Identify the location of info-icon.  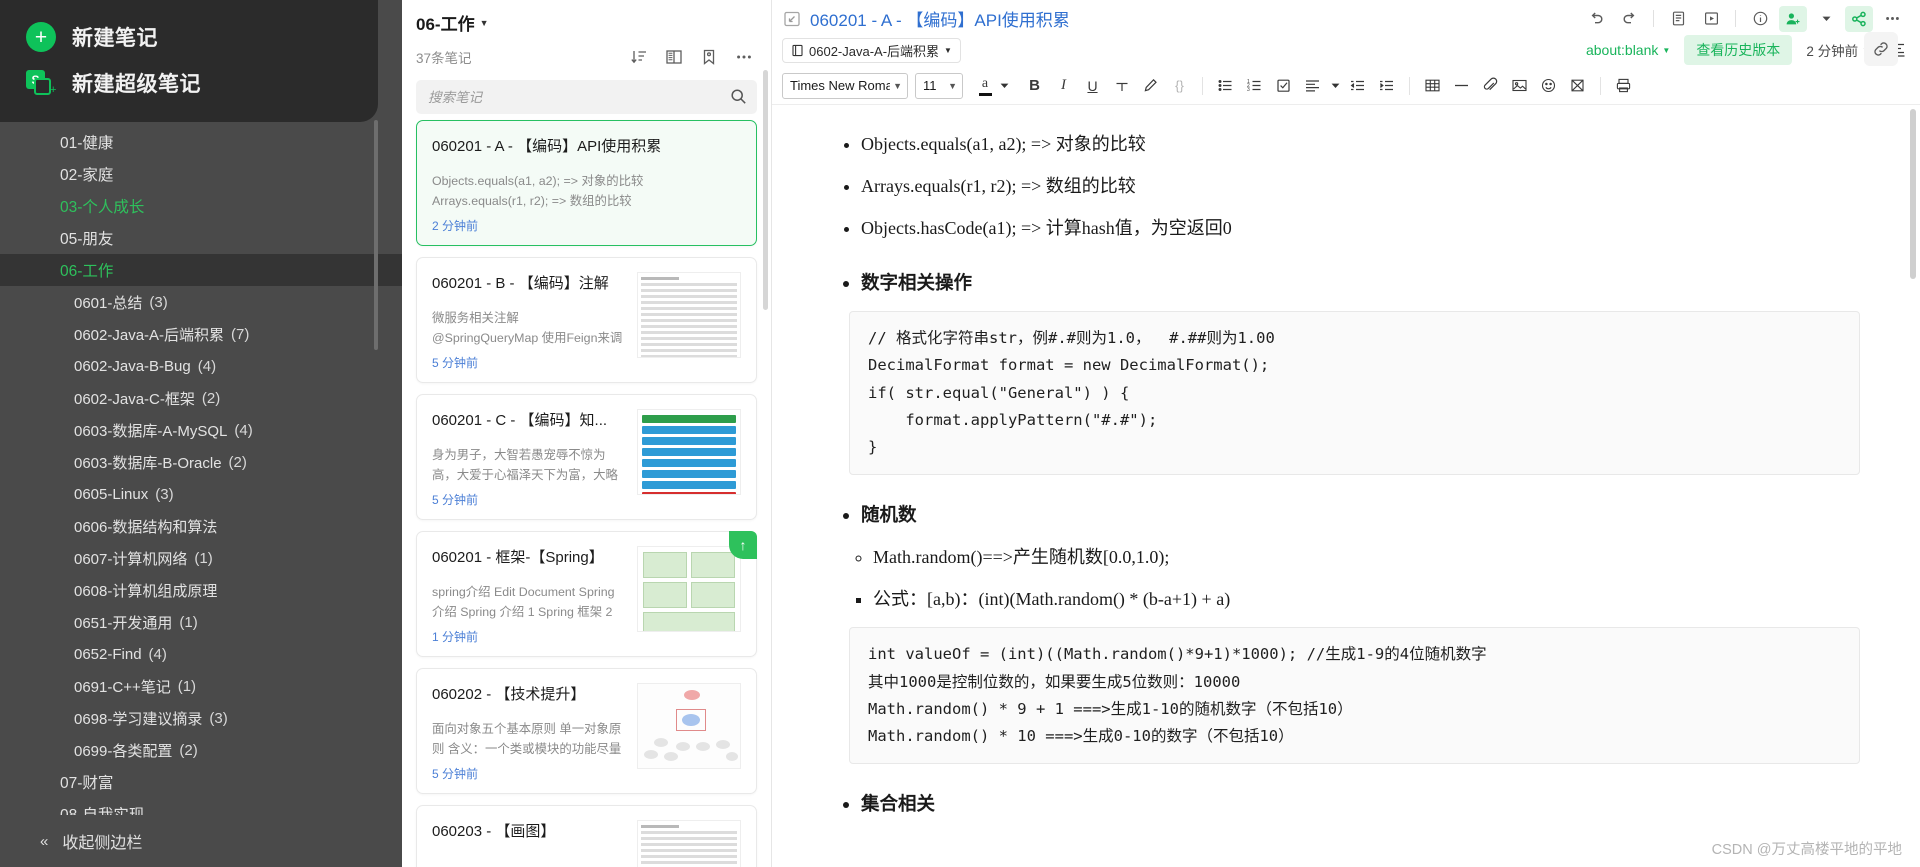
(1760, 19).